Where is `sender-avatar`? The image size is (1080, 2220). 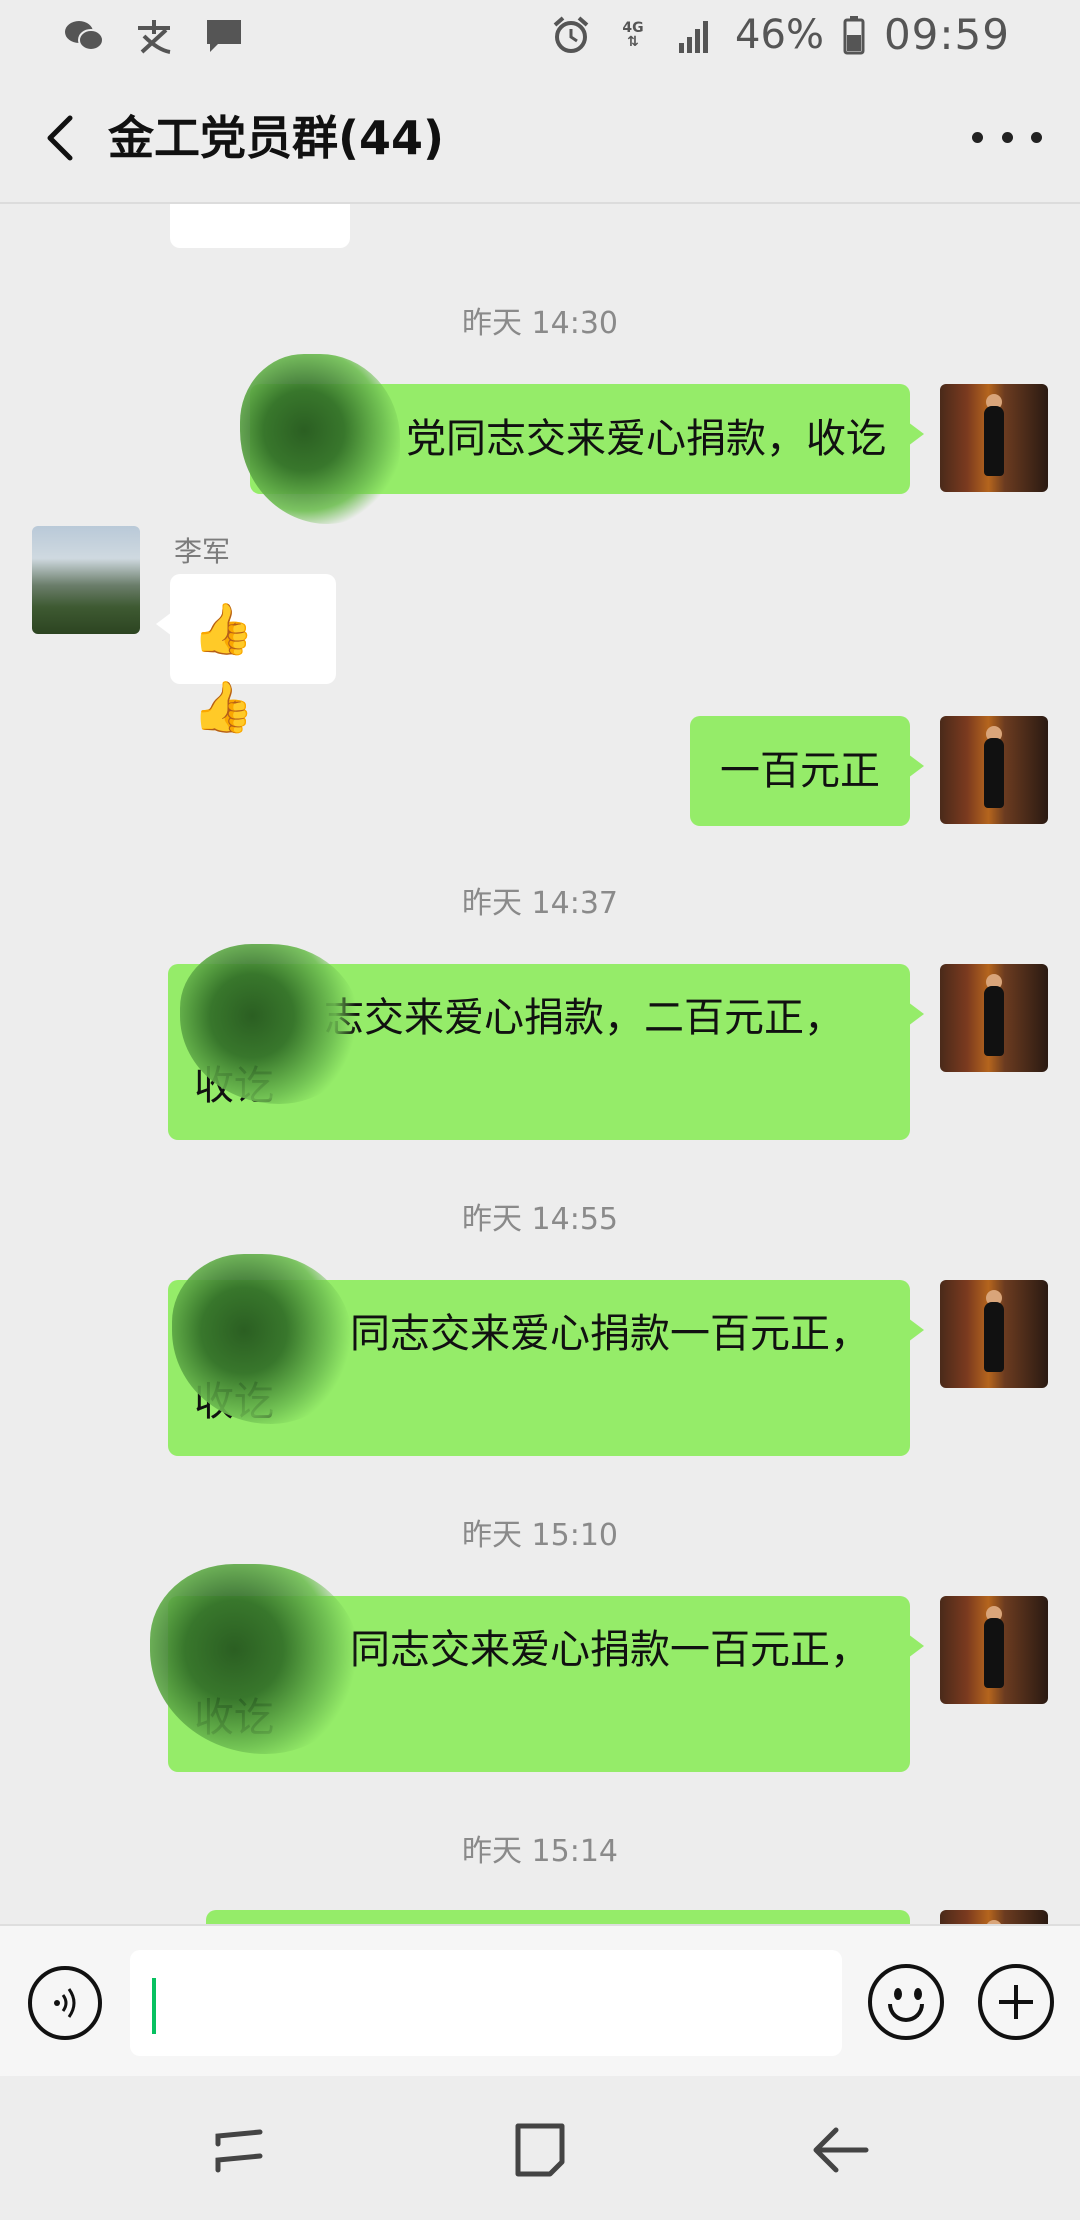 sender-avatar is located at coordinates (86, 580).